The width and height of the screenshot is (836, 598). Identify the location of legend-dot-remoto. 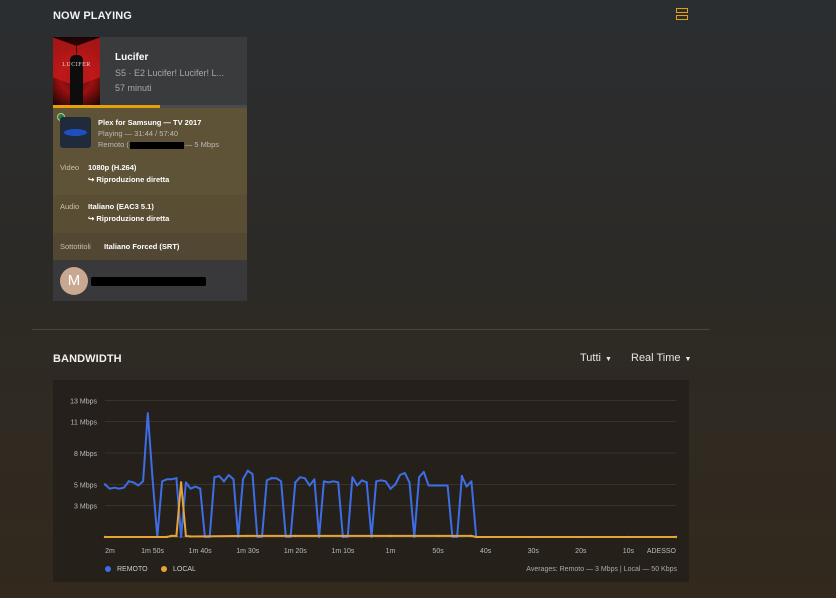
(108, 569).